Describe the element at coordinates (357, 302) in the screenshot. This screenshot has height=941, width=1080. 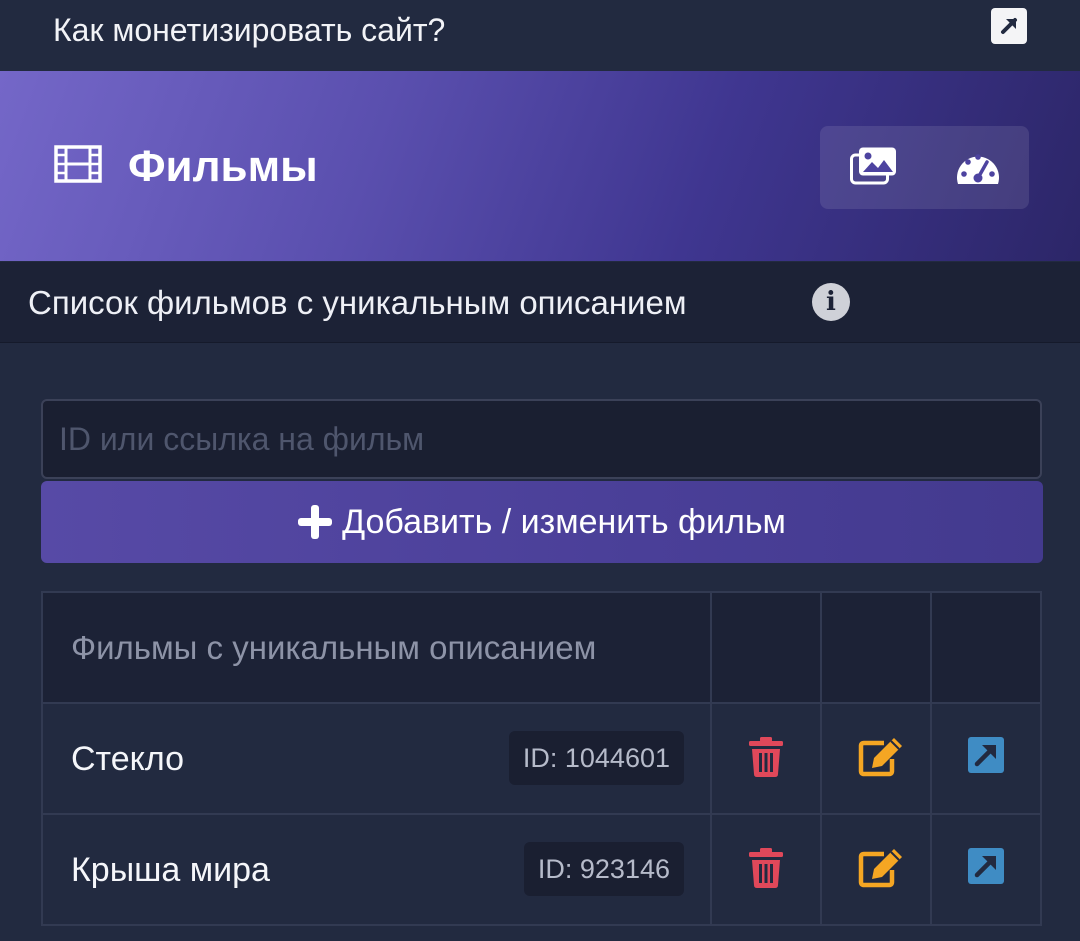
I see `section-title: Список фильмов с уникальным описанием` at that location.